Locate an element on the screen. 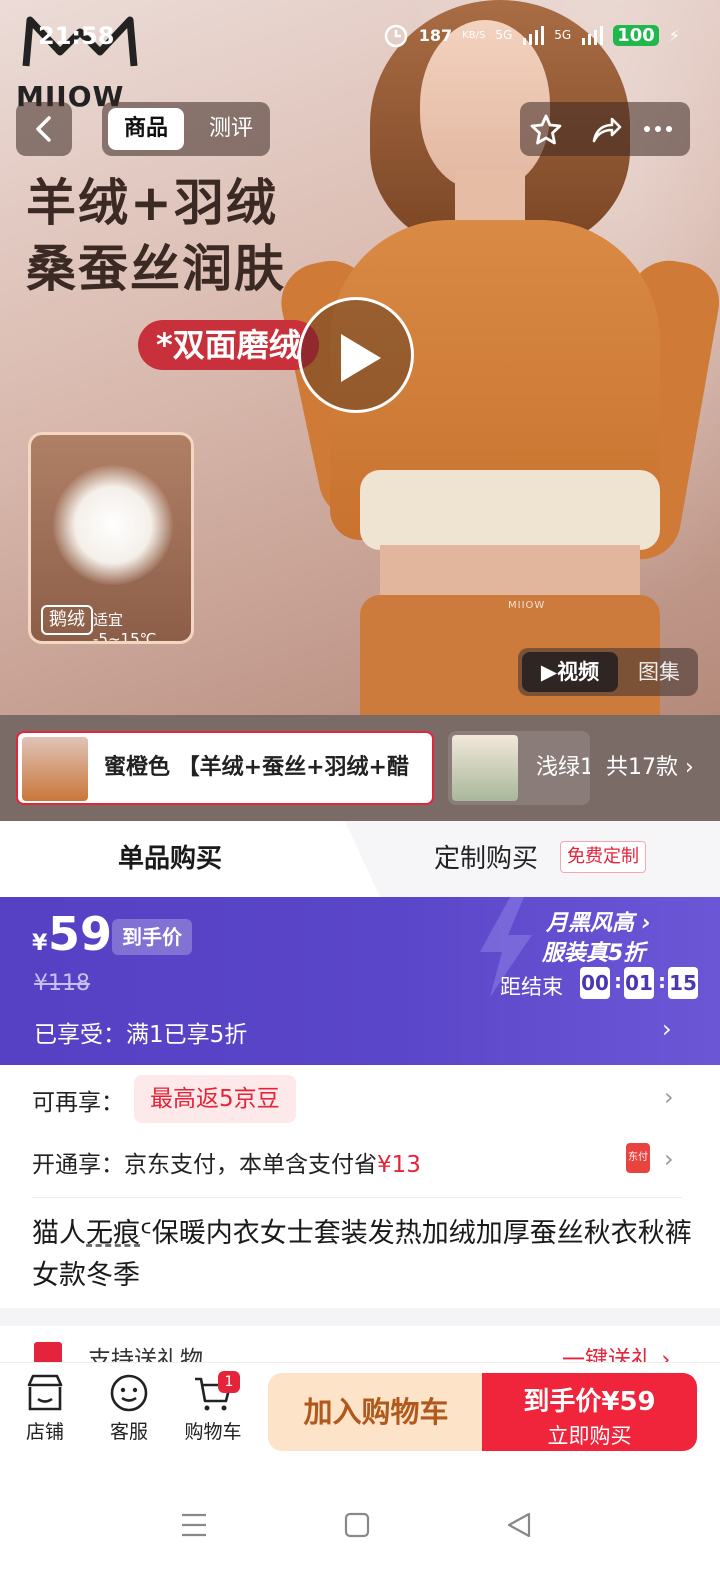  countdown-hours: 00 is located at coordinates (595, 983).